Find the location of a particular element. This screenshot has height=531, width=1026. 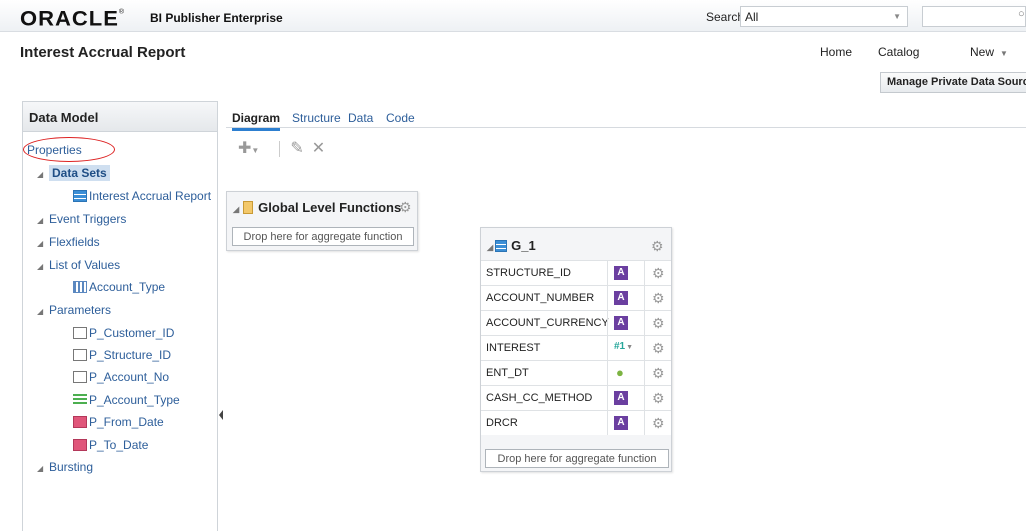

group-column-row: ACCOUNT_CURRENCY A ⚙ is located at coordinates (576, 322).